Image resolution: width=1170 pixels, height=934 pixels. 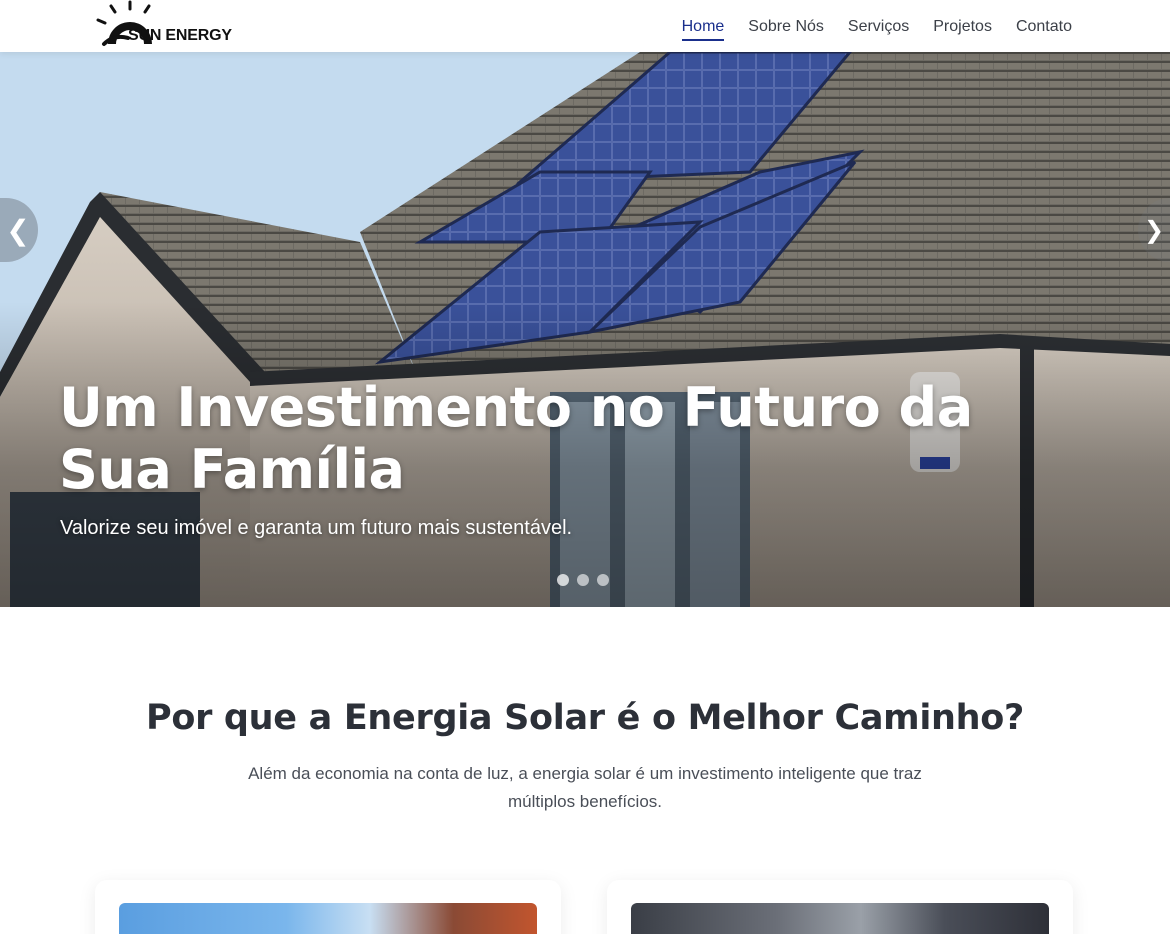 I want to click on chevron-right-icon: ❯, so click(x=1154, y=230).